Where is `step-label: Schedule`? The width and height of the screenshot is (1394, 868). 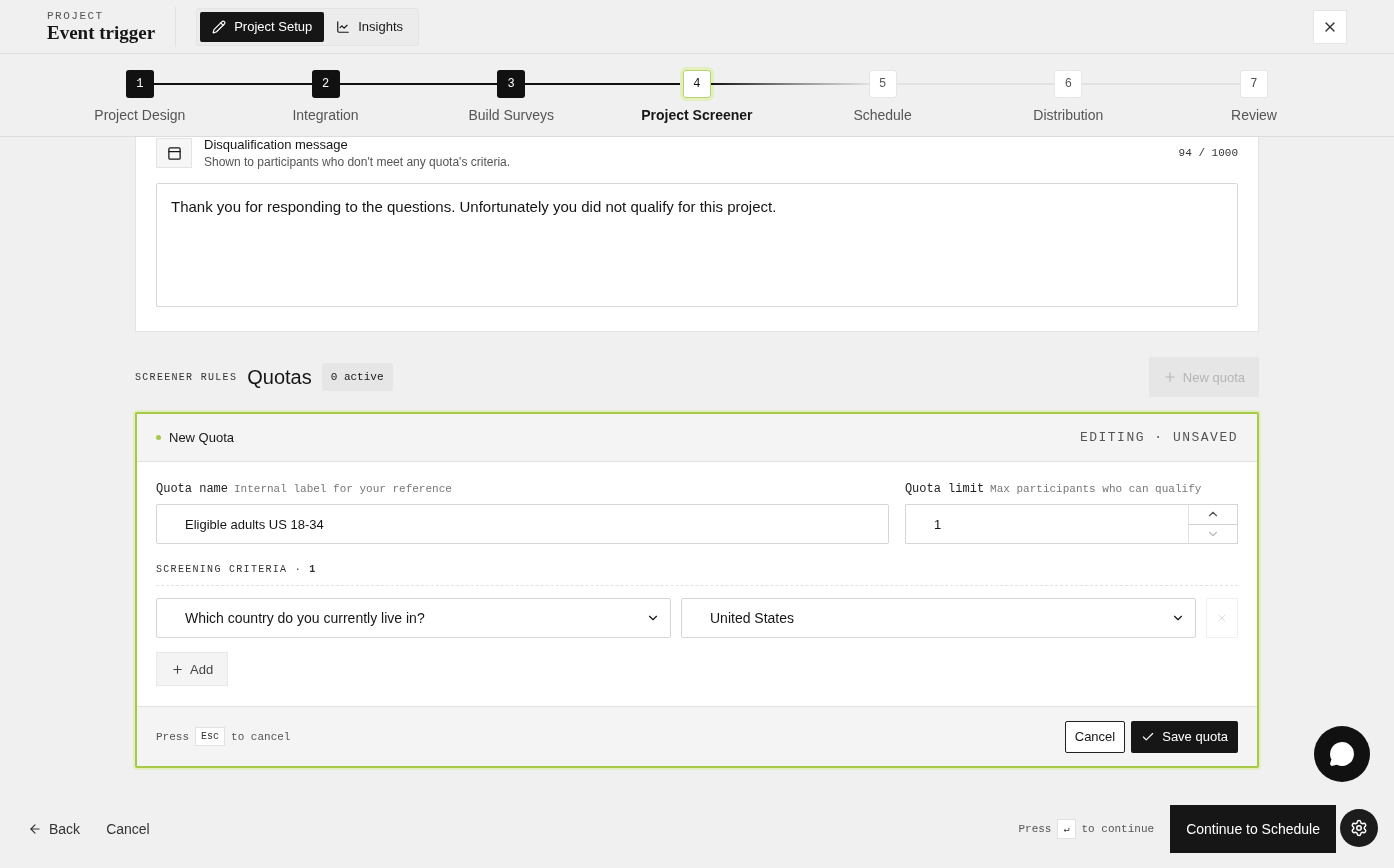
step-label: Schedule is located at coordinates (882, 115).